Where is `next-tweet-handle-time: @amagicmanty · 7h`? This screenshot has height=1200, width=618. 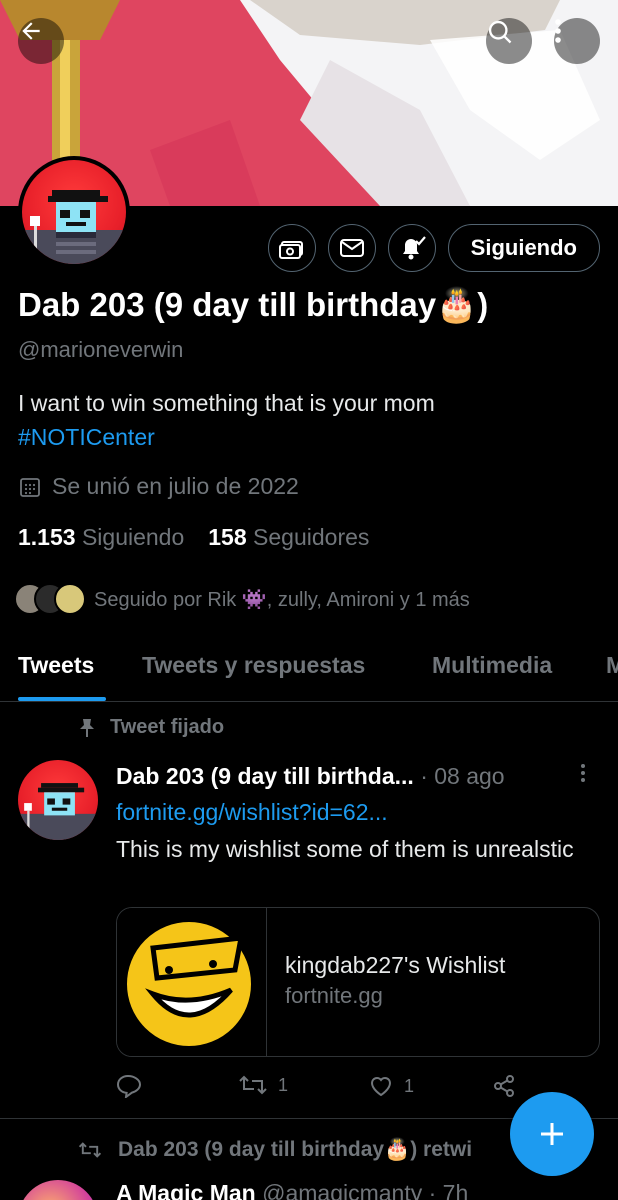 next-tweet-handle-time: @amagicmanty · 7h is located at coordinates (365, 1190).